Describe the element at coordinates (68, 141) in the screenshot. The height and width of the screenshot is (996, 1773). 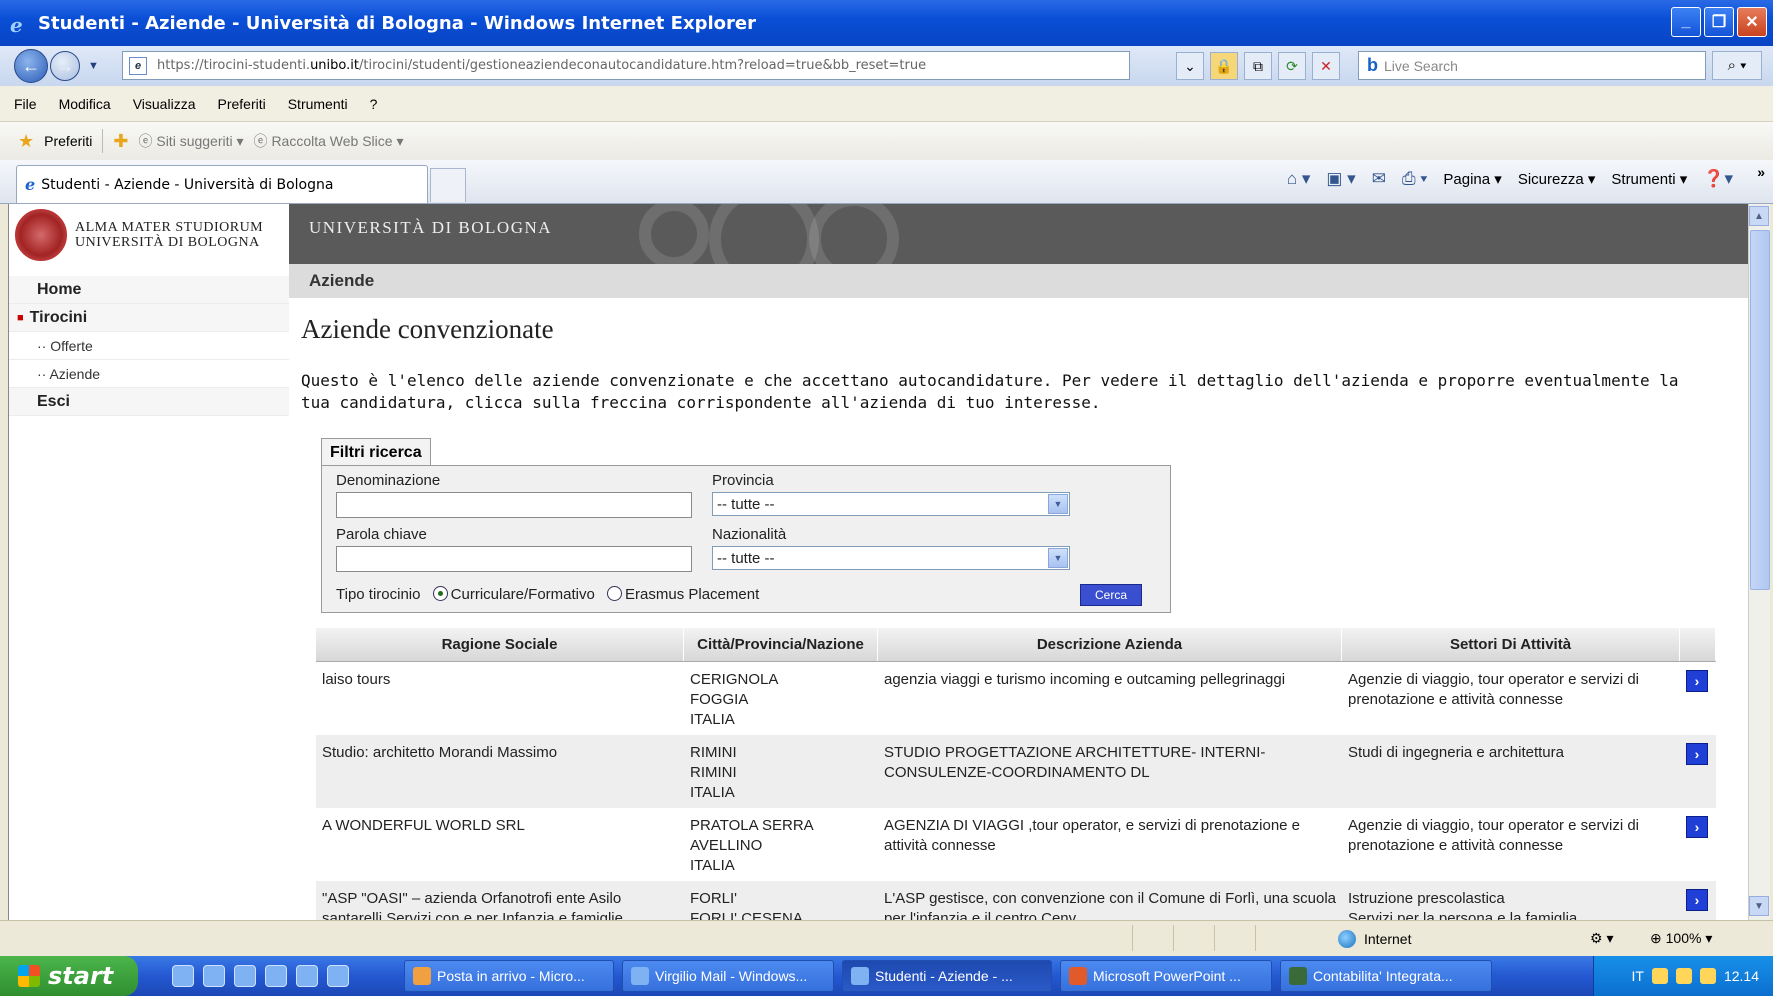
I see `favorites-button: Preferiti` at that location.